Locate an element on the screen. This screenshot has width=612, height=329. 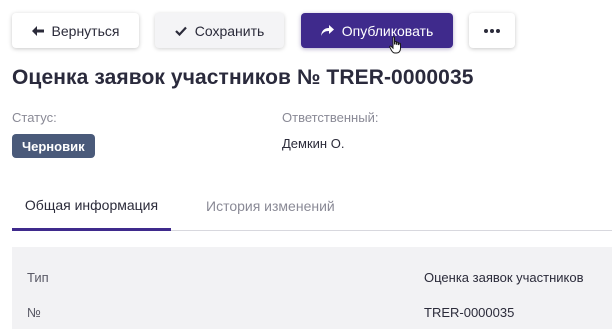
back-button-label: Вернуться is located at coordinates (85, 30).